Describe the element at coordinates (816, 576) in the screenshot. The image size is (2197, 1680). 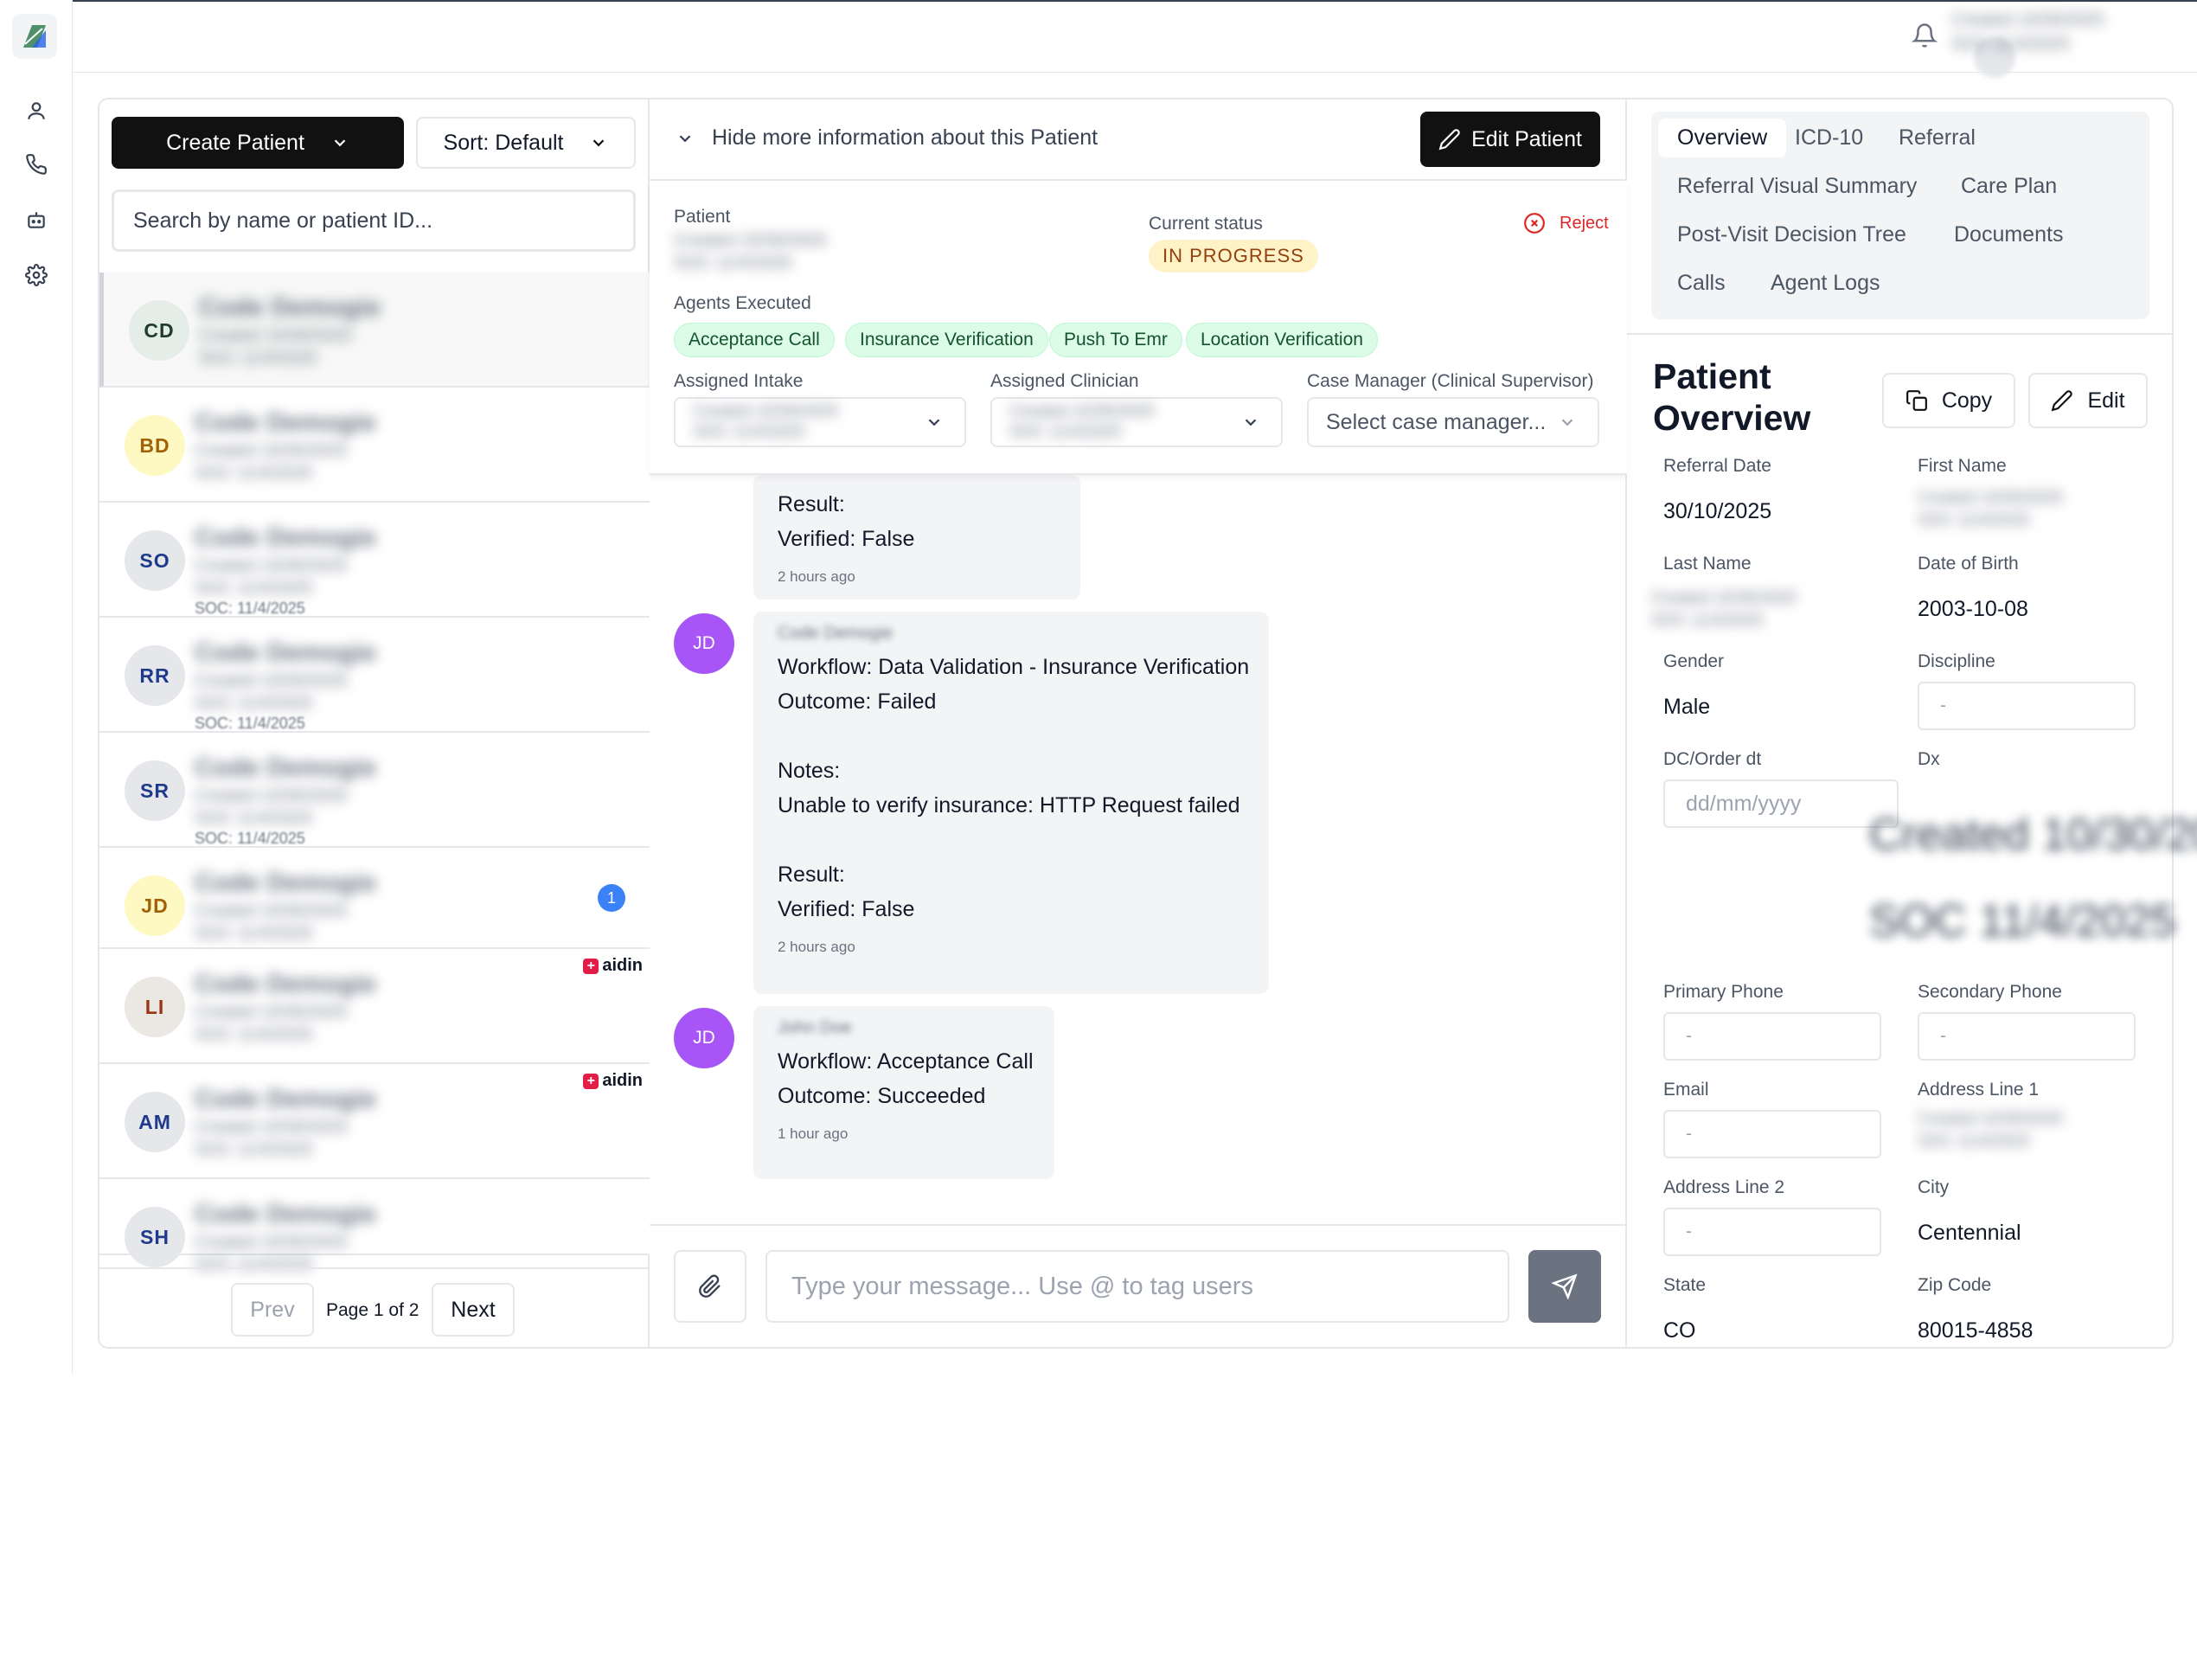
I see `message-time: 2 hours ago` at that location.